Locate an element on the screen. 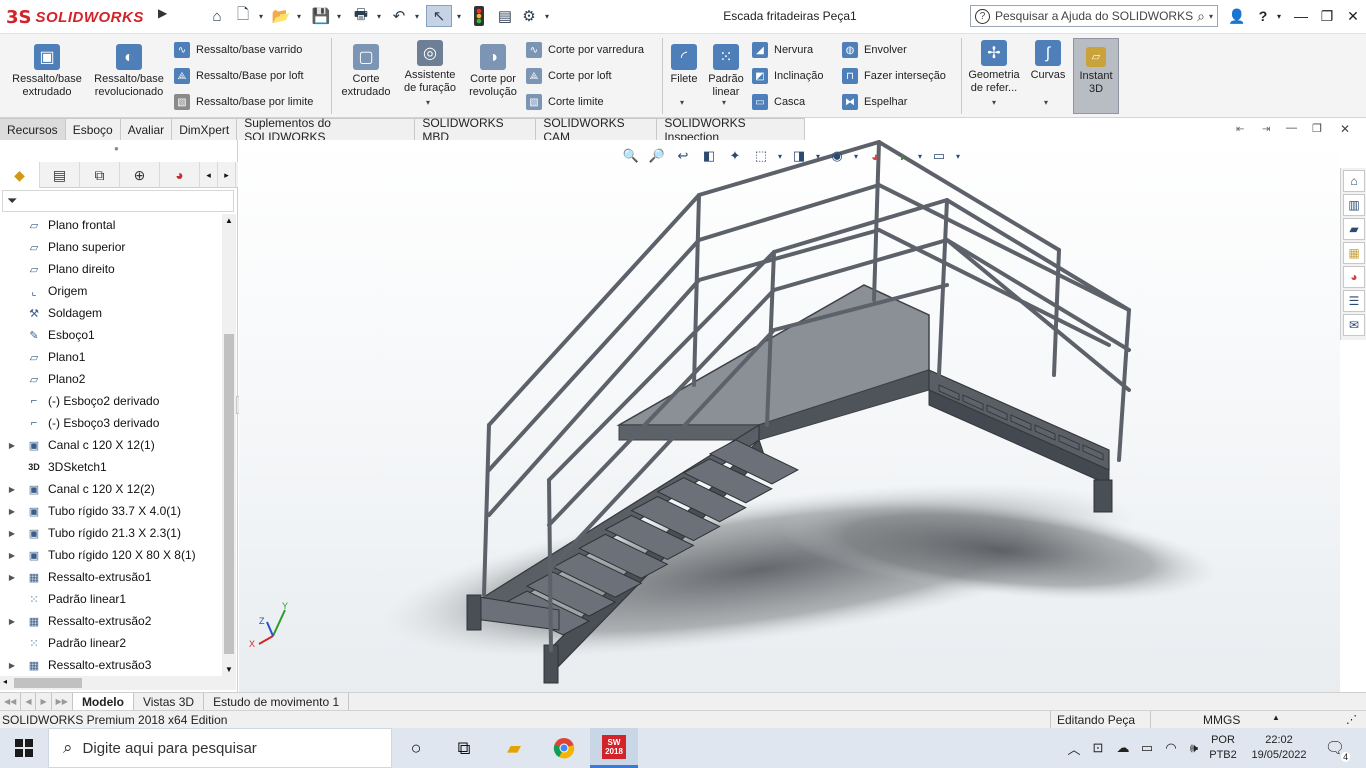 The height and width of the screenshot is (768, 1366). linear-pattern-button: ⁙ Padrão linear is located at coordinates (726, 69).